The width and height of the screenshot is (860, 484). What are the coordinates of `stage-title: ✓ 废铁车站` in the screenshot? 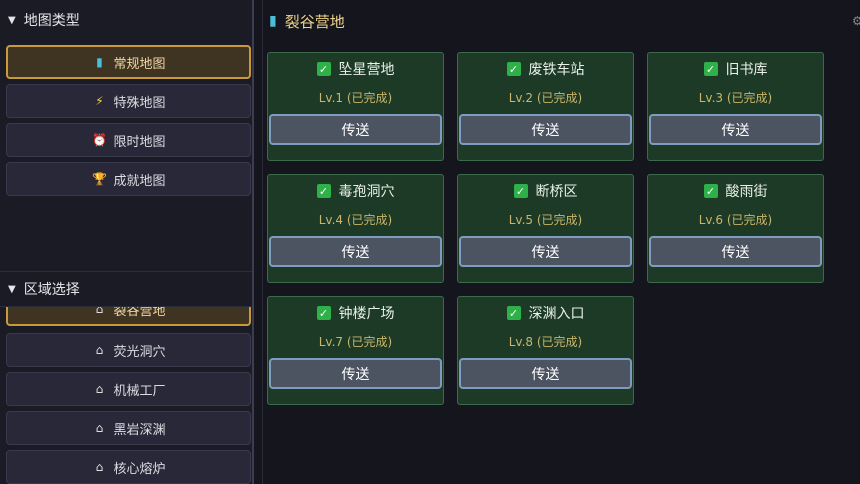 It's located at (545, 69).